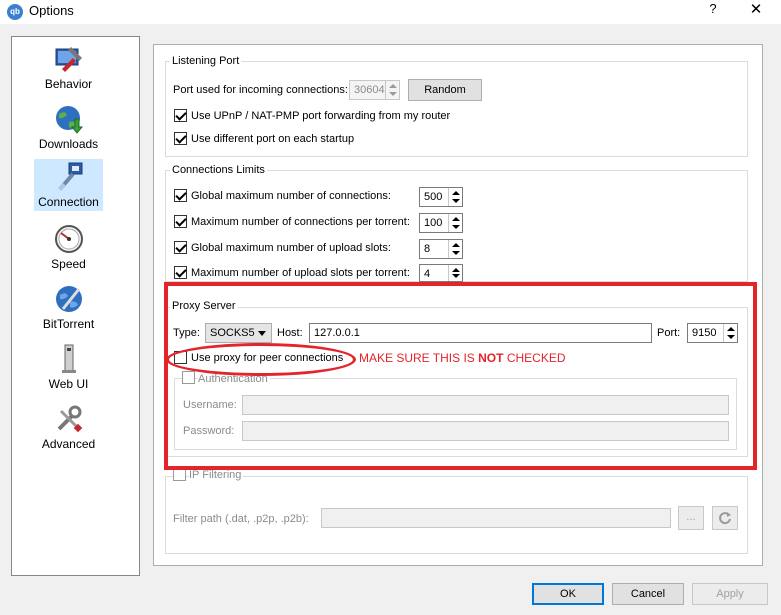 This screenshot has width=781, height=615. I want to click on network-connection-icon, so click(69, 176).